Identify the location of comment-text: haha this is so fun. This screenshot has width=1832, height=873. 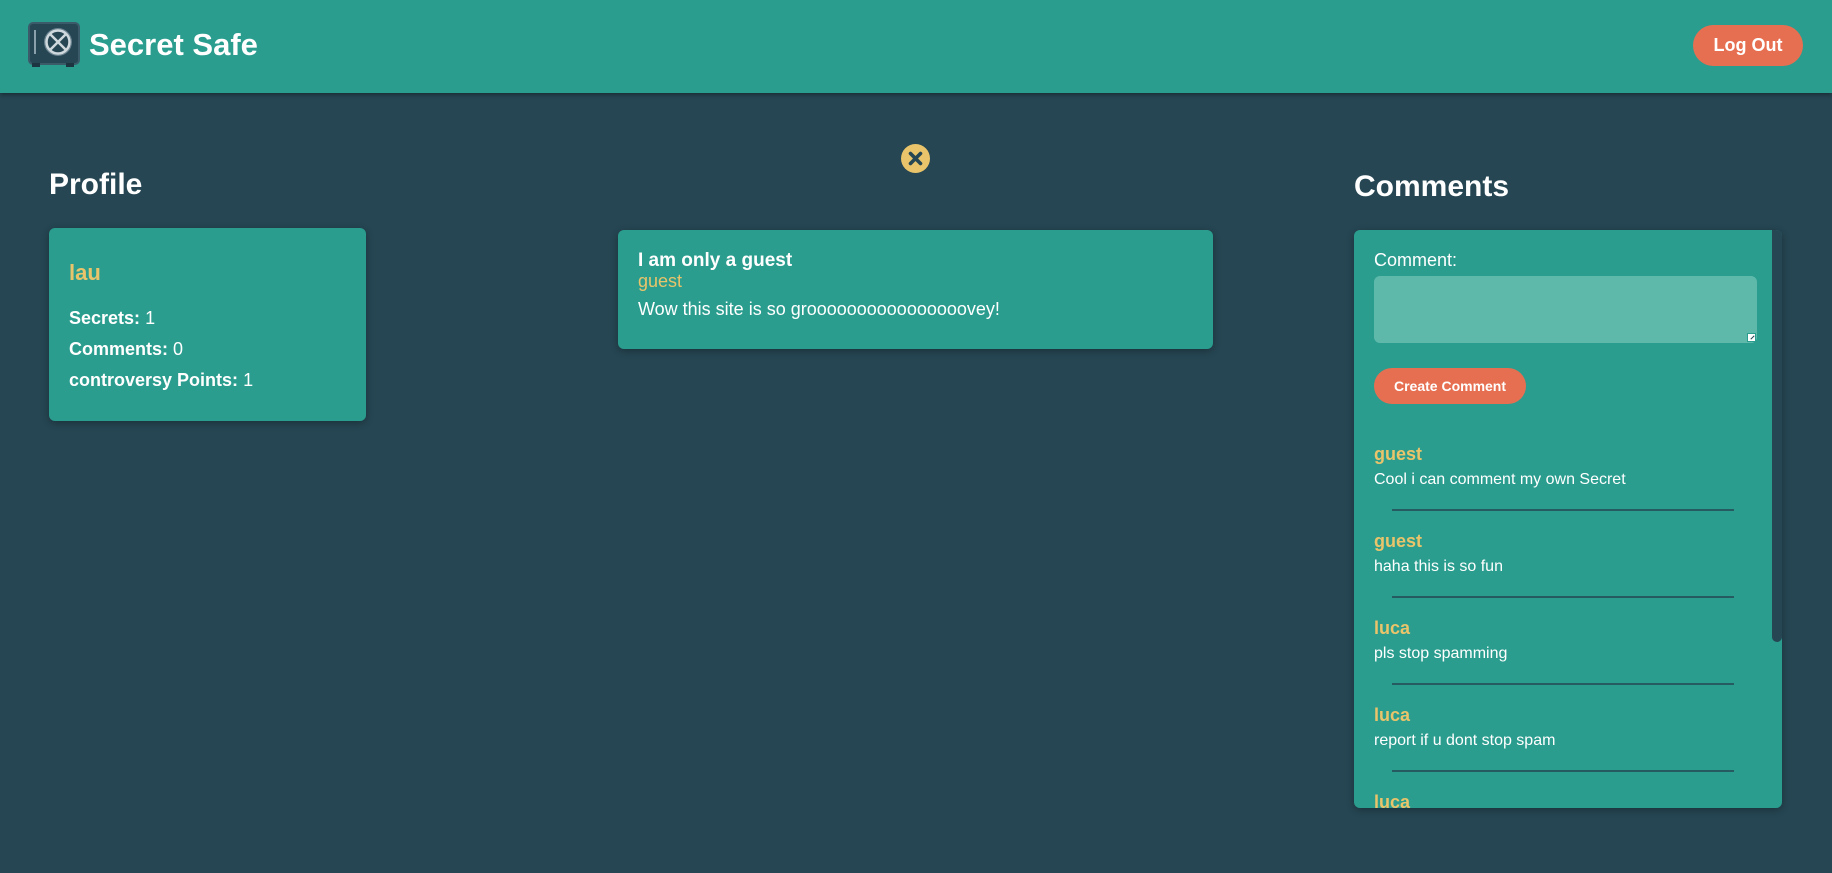
(1438, 566).